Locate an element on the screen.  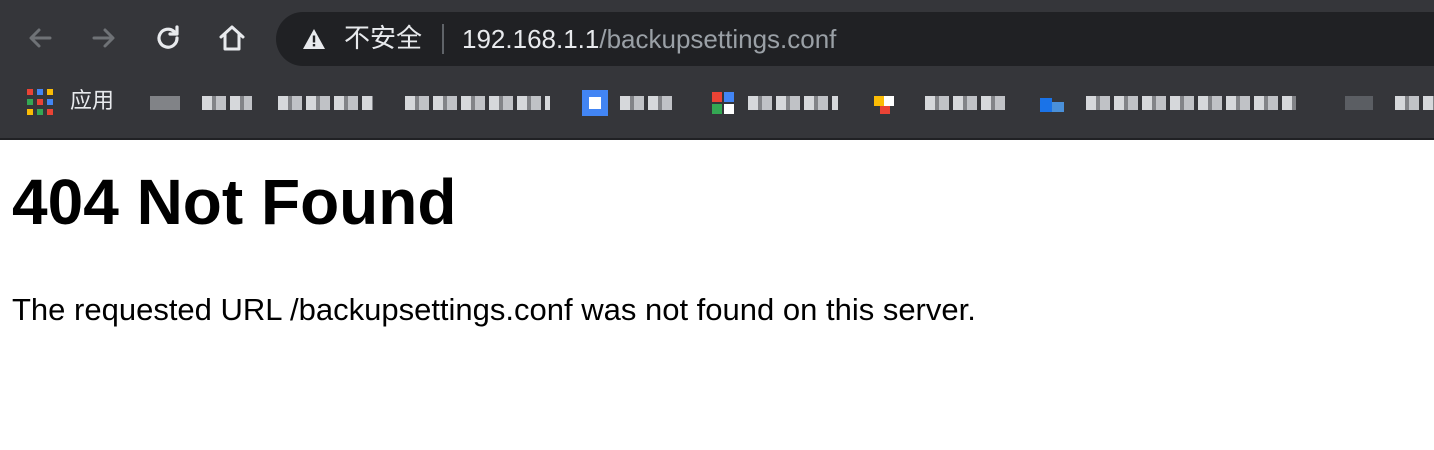
reload-icon is located at coordinates (168, 37).